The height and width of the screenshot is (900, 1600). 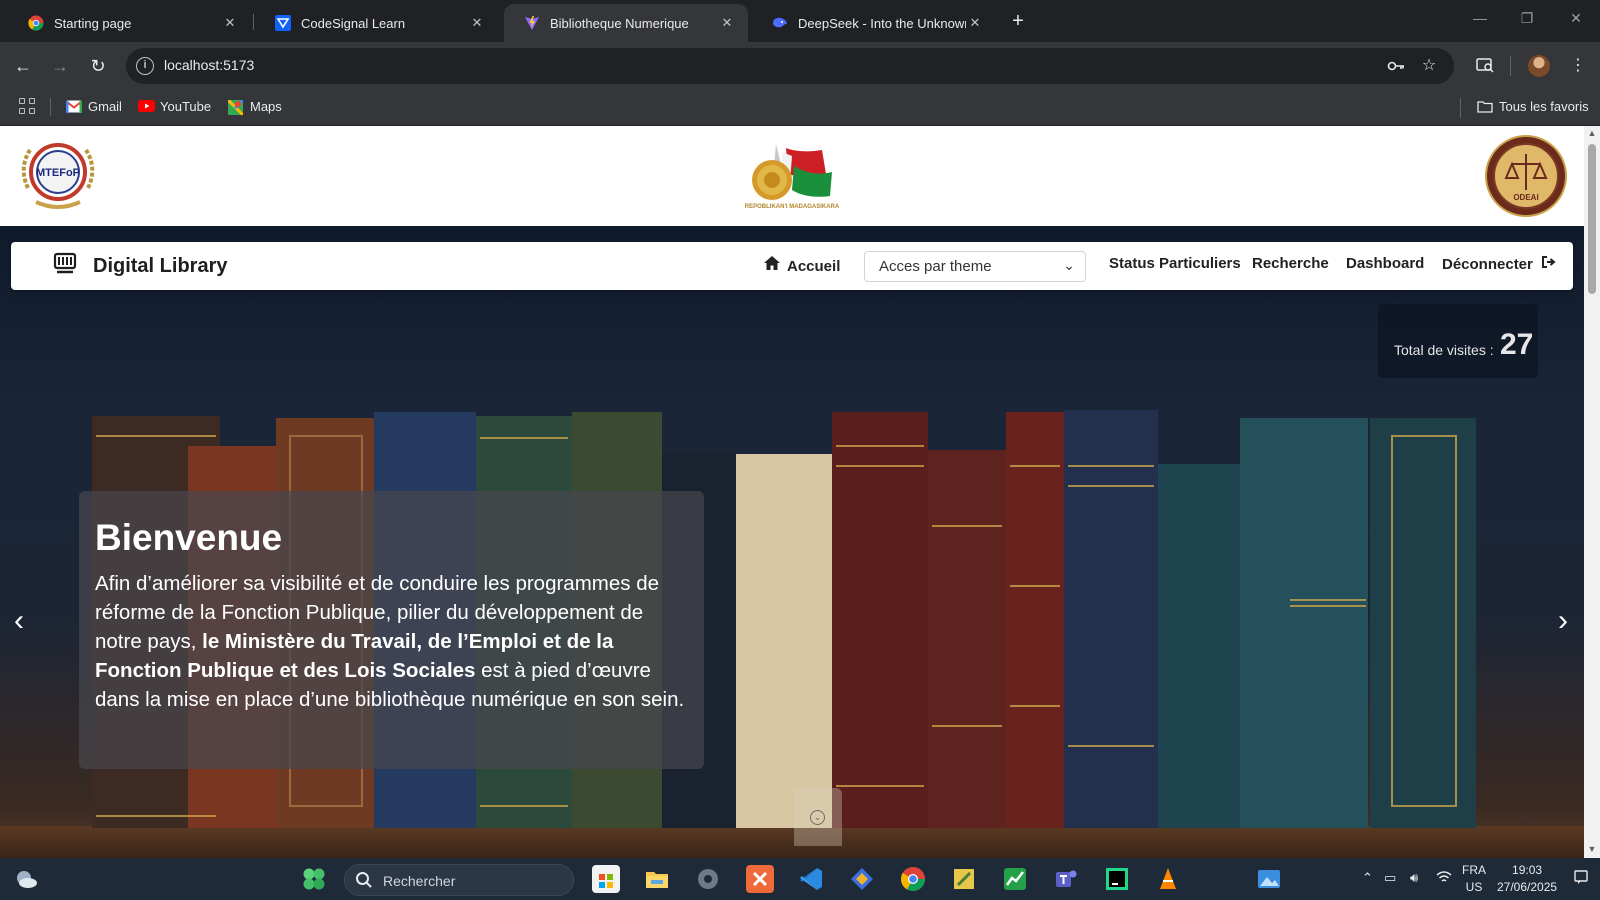 What do you see at coordinates (160, 266) in the screenshot?
I see `brand-title: Digital Library` at bounding box center [160, 266].